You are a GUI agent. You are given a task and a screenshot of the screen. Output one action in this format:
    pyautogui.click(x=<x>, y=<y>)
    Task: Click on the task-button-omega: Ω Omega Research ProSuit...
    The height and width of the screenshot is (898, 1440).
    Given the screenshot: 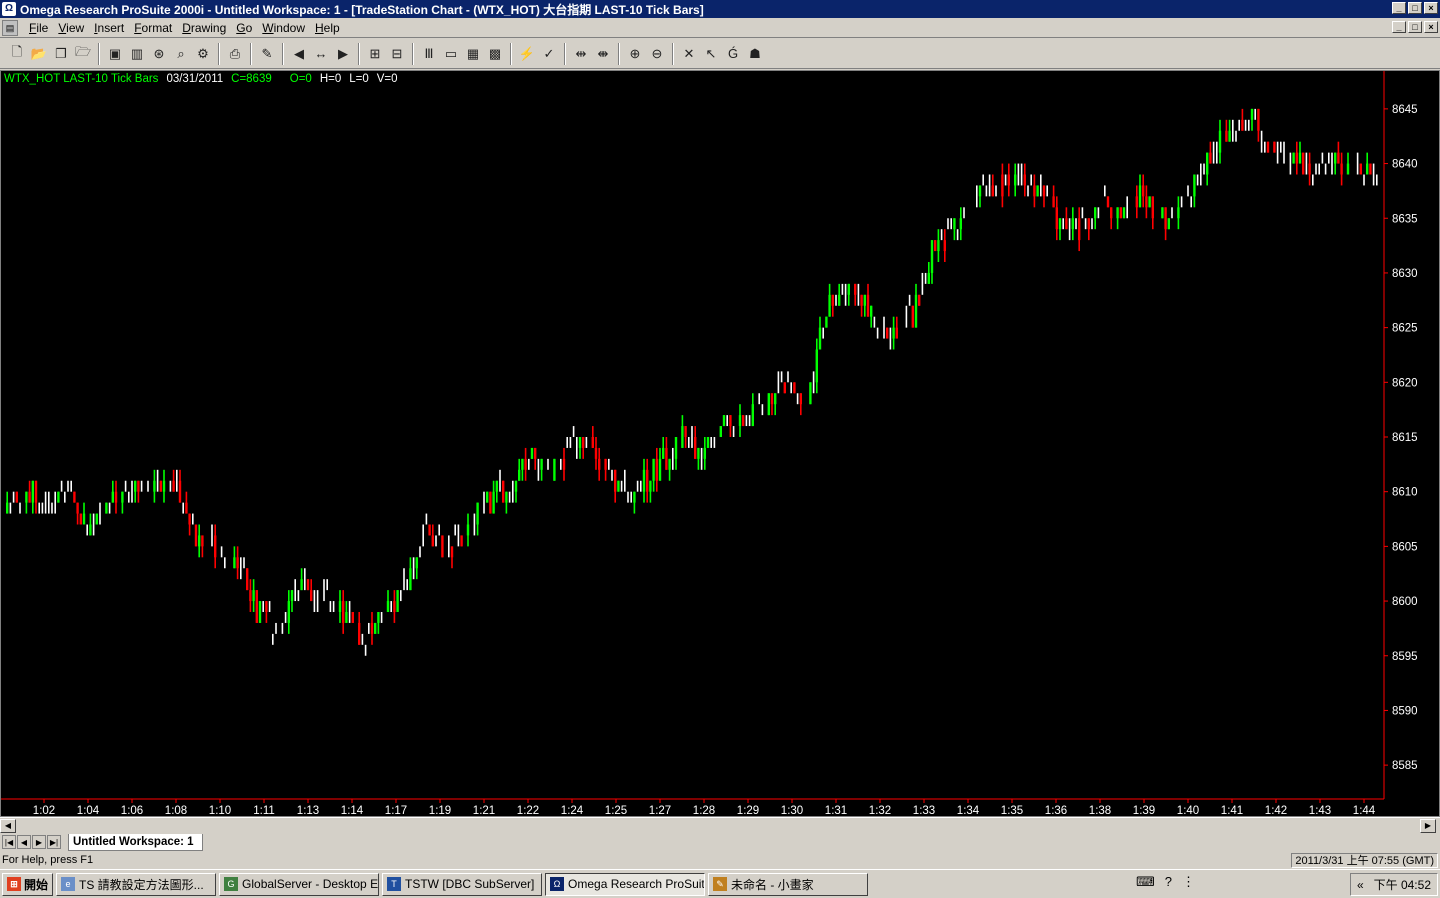 What is the action you would take?
    pyautogui.click(x=625, y=884)
    